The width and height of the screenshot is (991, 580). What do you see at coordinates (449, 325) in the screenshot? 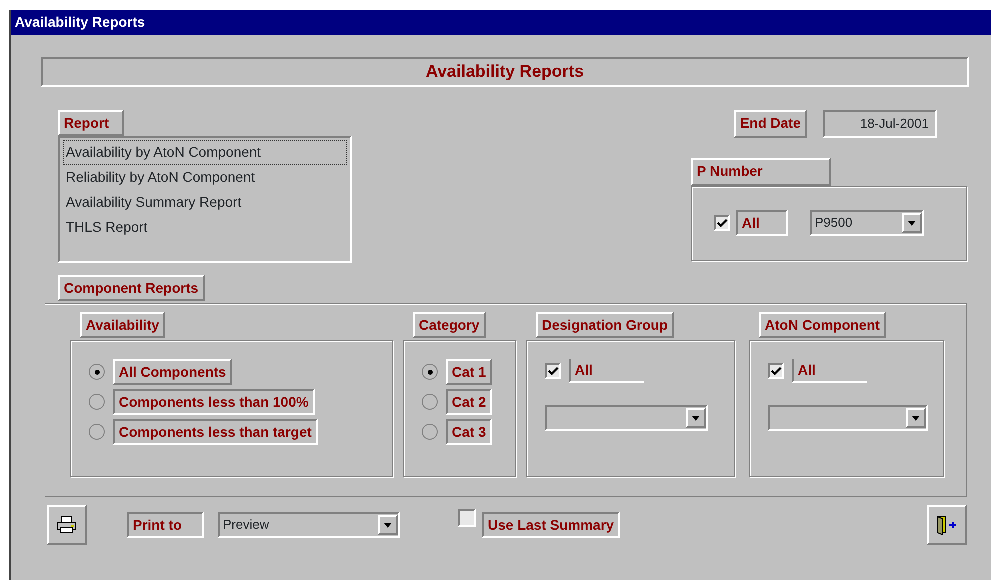
I see `group-label: Category` at bounding box center [449, 325].